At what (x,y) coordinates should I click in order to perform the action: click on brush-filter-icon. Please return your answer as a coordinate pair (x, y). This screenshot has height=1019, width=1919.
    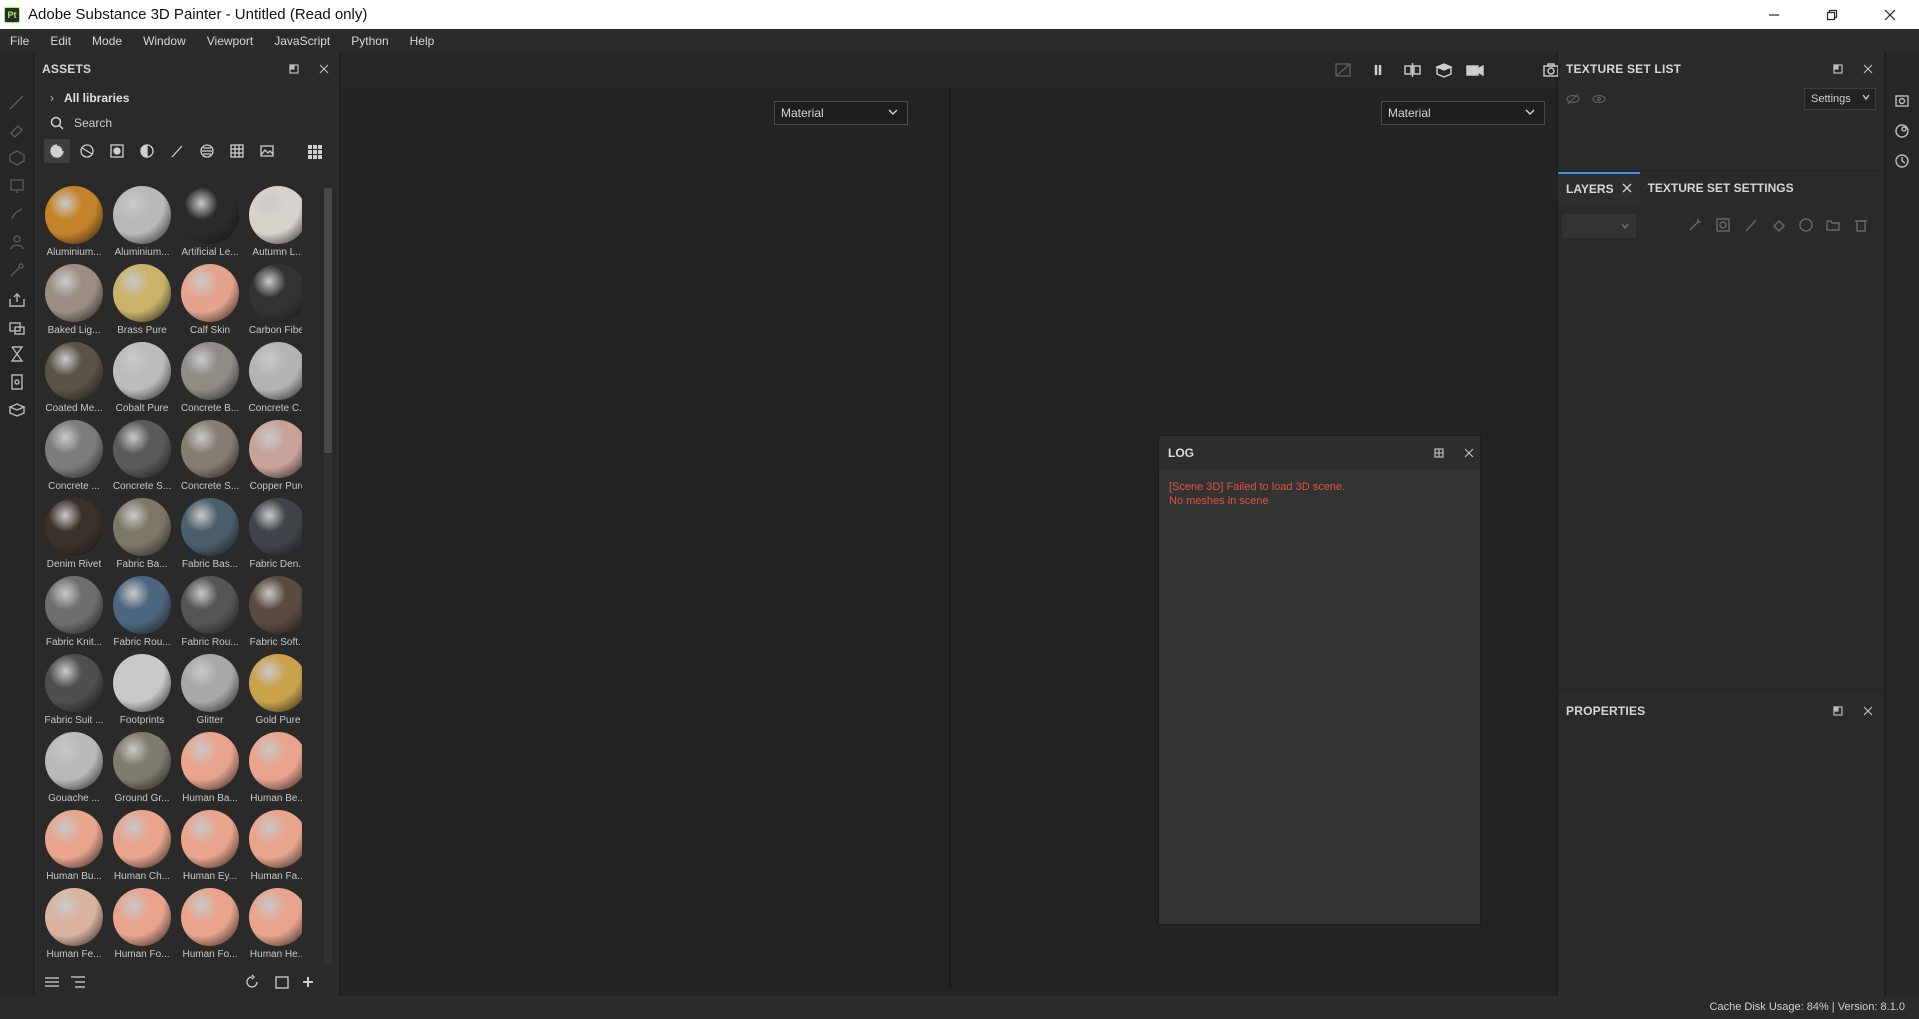
    Looking at the image, I should click on (177, 151).